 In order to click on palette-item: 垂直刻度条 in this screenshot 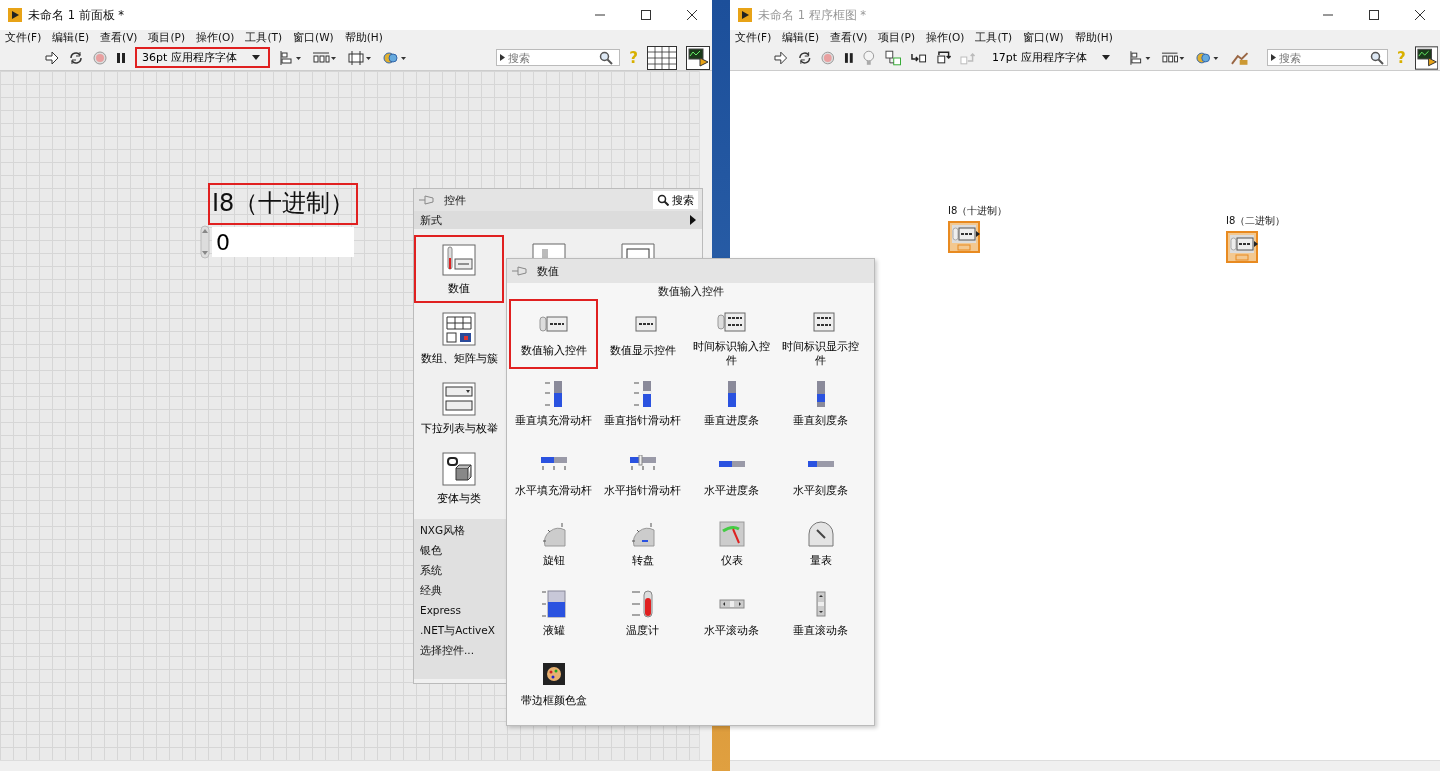, I will do `click(820, 404)`.